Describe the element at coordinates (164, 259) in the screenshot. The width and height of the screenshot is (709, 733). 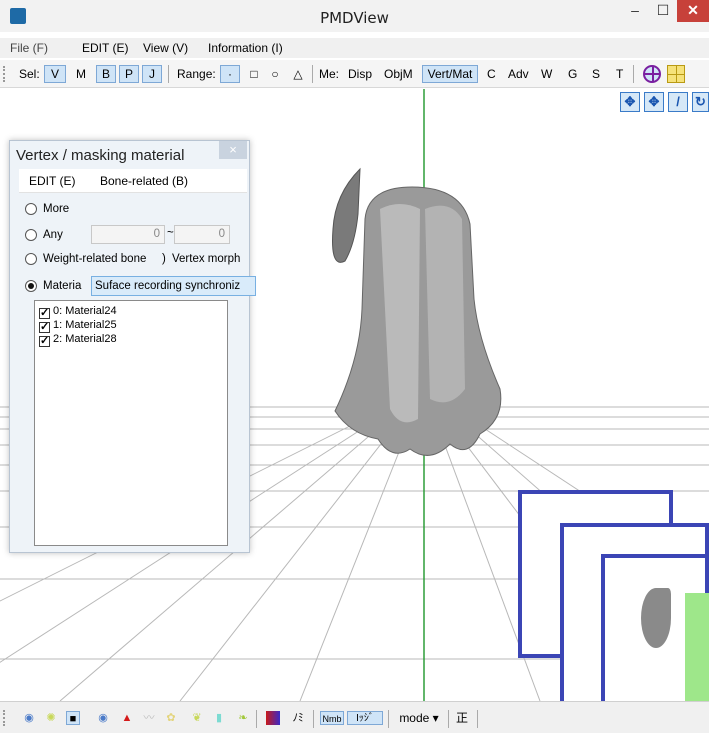
I see `paren-label: )` at that location.